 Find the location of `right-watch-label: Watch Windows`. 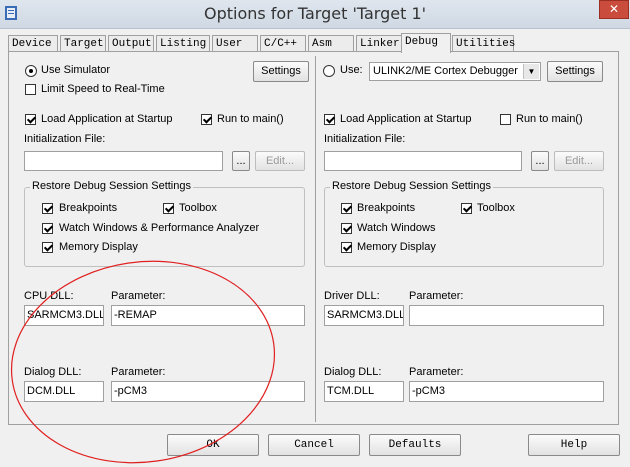

right-watch-label: Watch Windows is located at coordinates (396, 228).